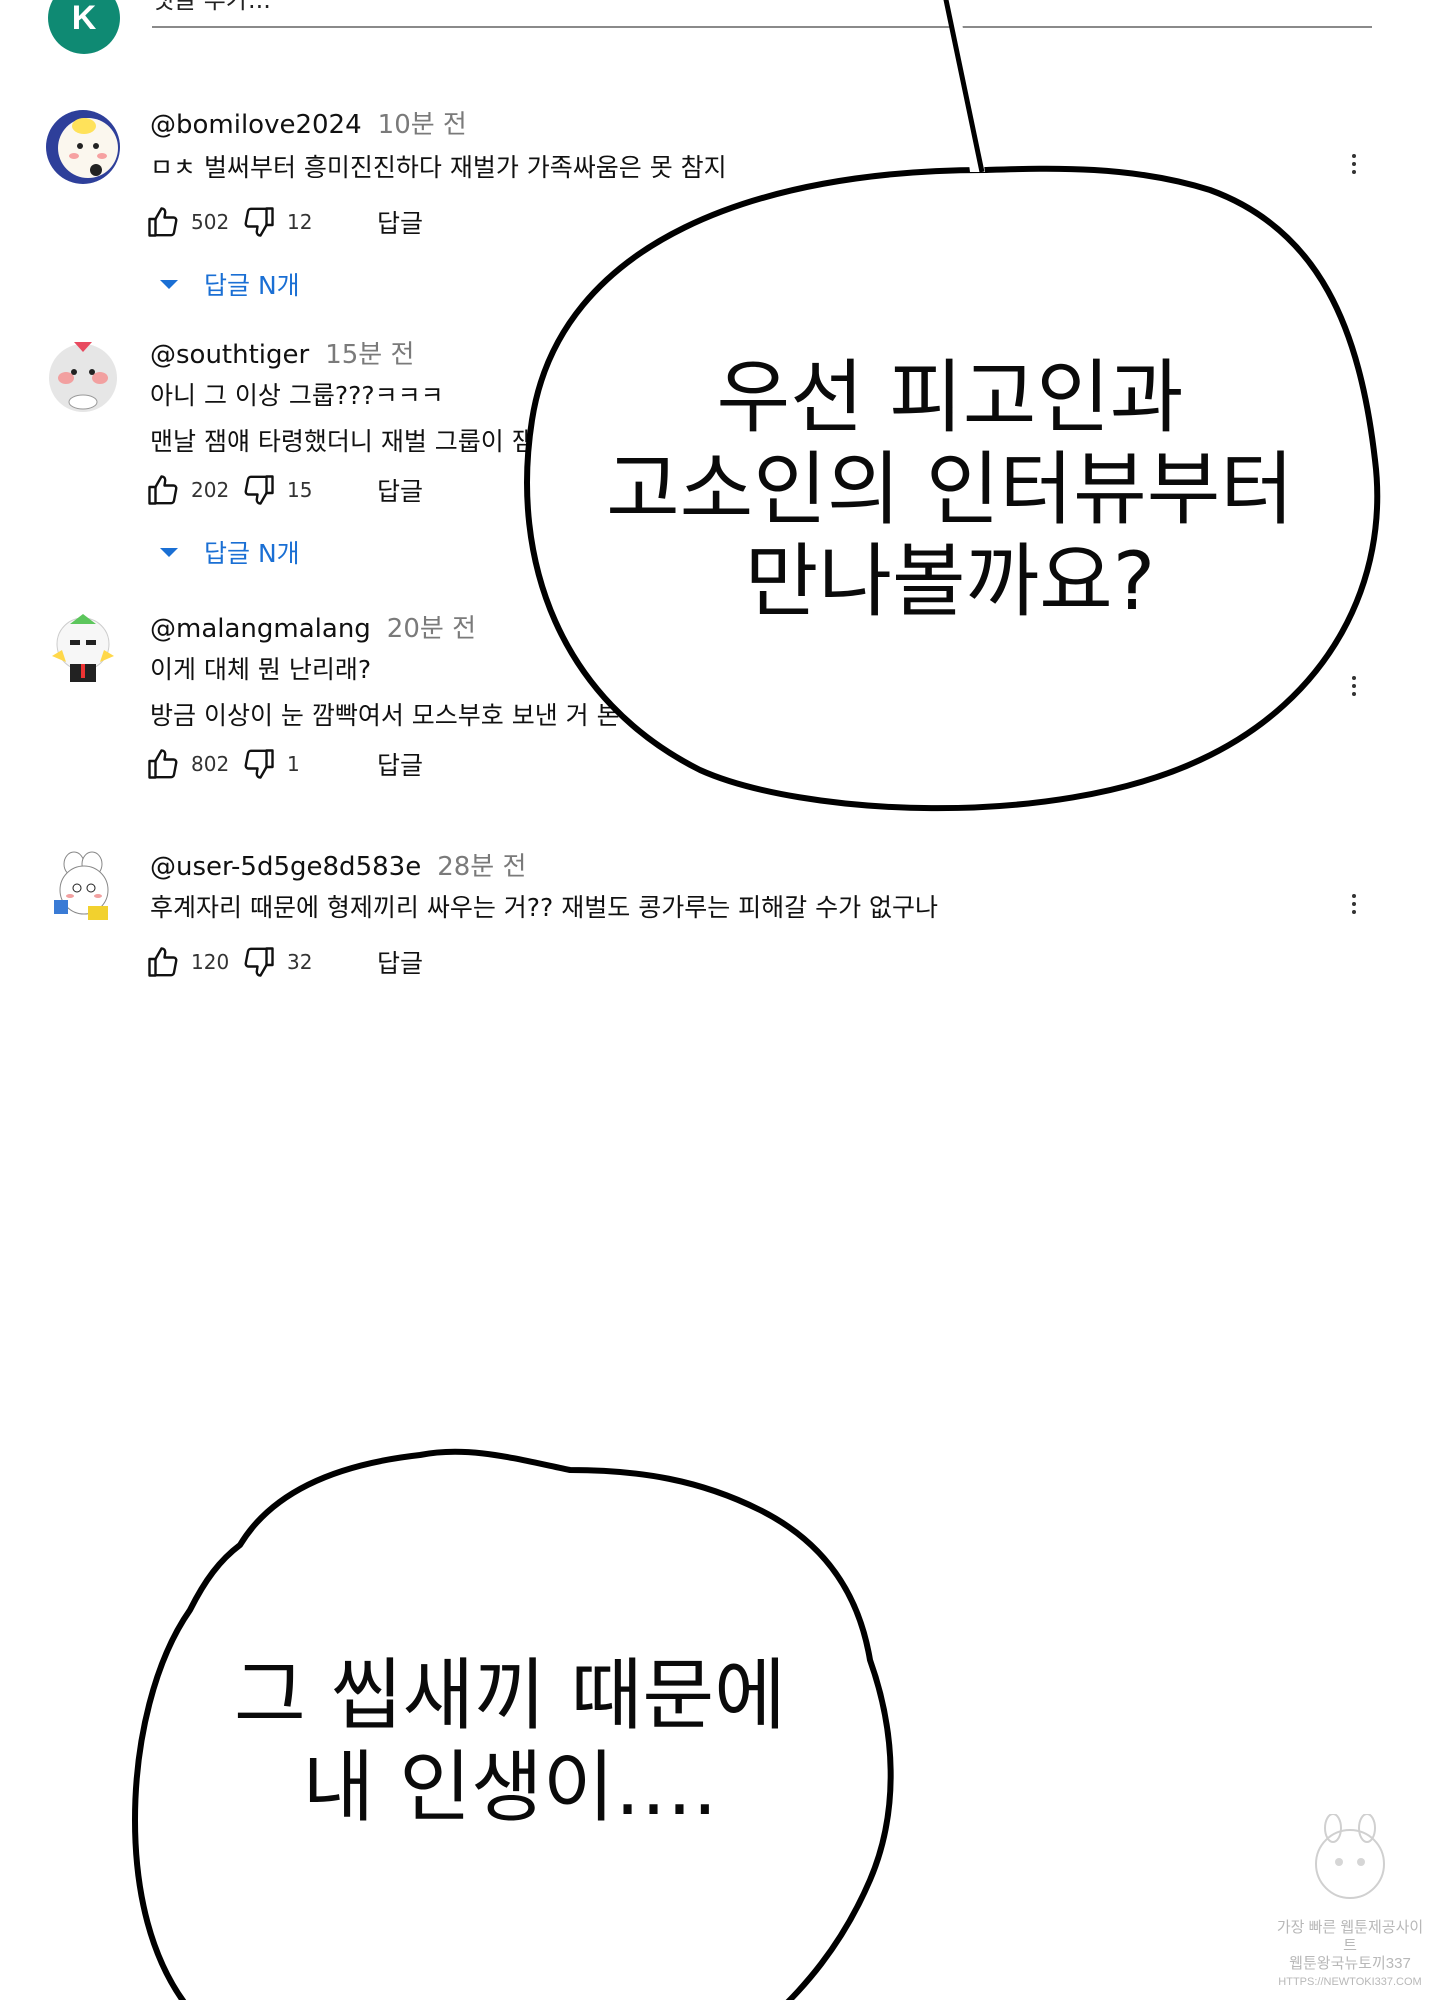 This screenshot has width=1440, height=2000. Describe the element at coordinates (510, 1696) in the screenshot. I see `bubble-line: 그 씹새끼 때문에` at that location.